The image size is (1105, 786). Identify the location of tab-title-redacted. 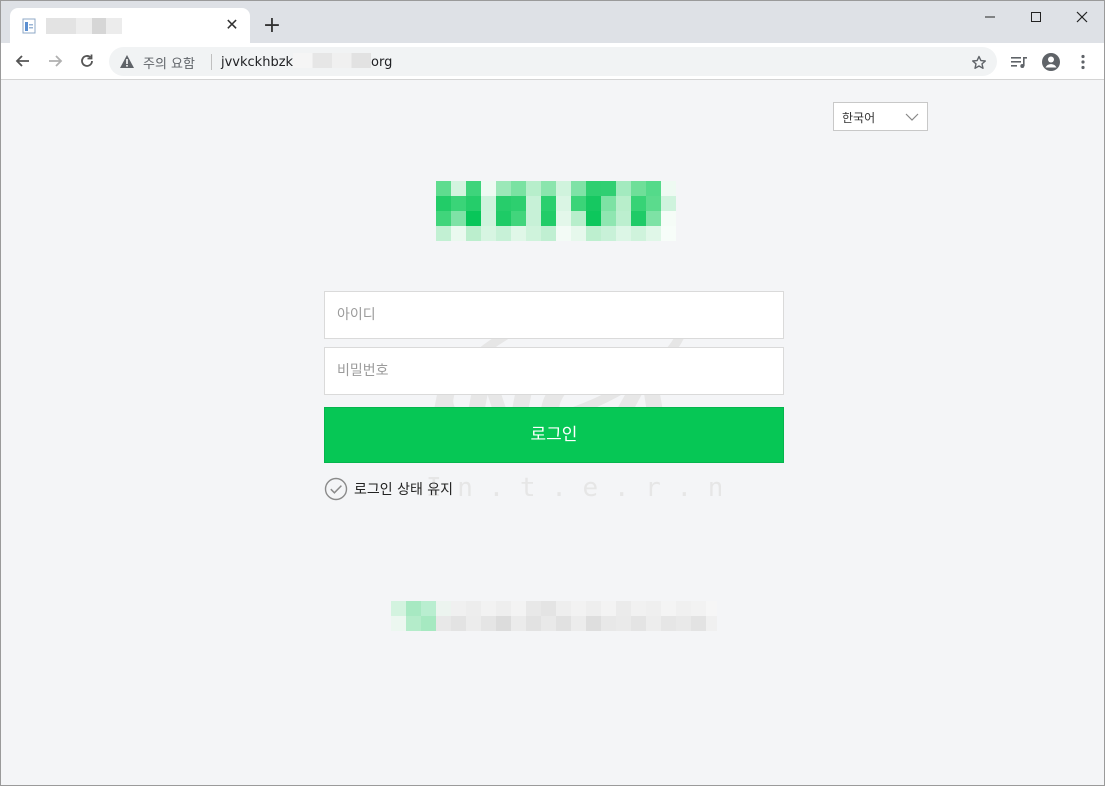
(84, 26).